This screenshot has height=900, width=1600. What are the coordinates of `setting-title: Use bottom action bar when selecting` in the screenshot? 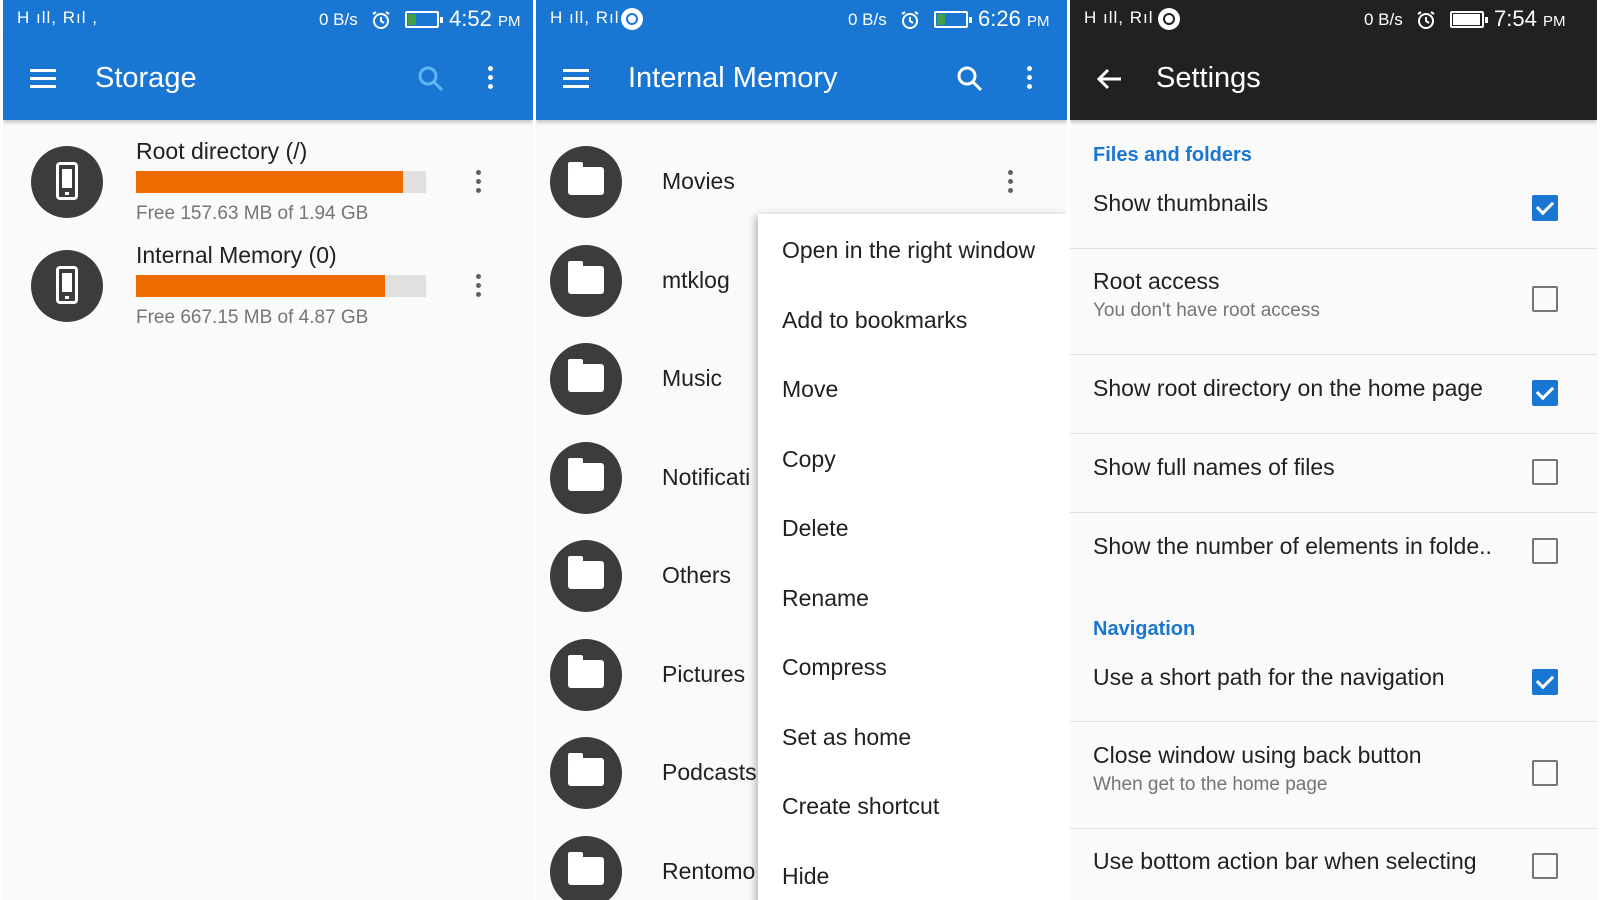 It's located at (1285, 861).